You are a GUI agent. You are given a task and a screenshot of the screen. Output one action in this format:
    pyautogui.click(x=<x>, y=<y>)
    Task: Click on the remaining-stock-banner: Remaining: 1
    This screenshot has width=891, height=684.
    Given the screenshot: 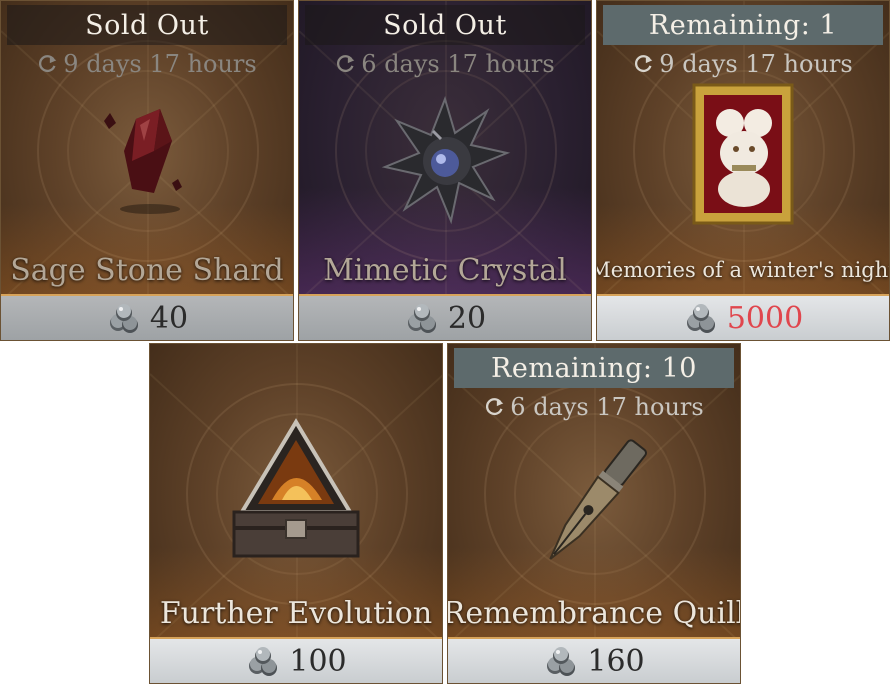 What is the action you would take?
    pyautogui.click(x=743, y=25)
    